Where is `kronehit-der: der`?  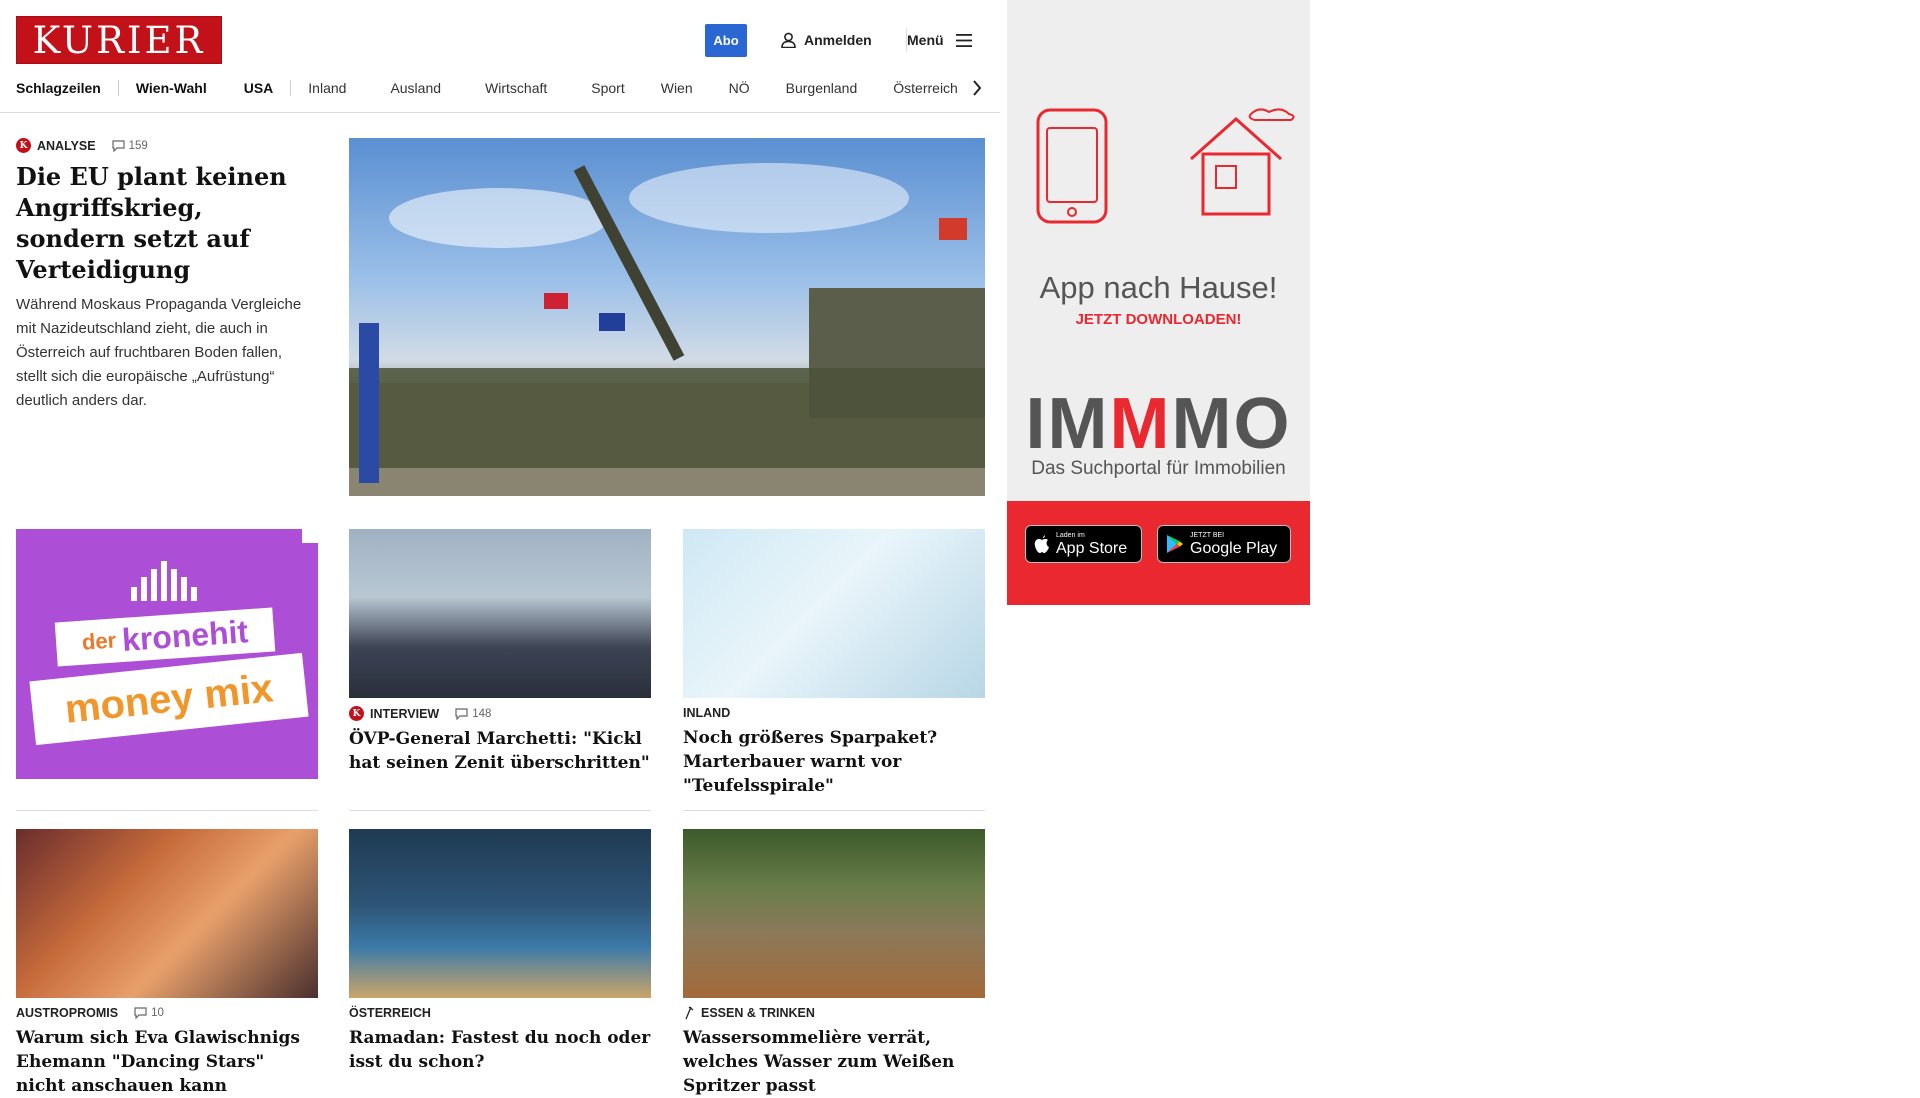 kronehit-der: der is located at coordinates (99, 641).